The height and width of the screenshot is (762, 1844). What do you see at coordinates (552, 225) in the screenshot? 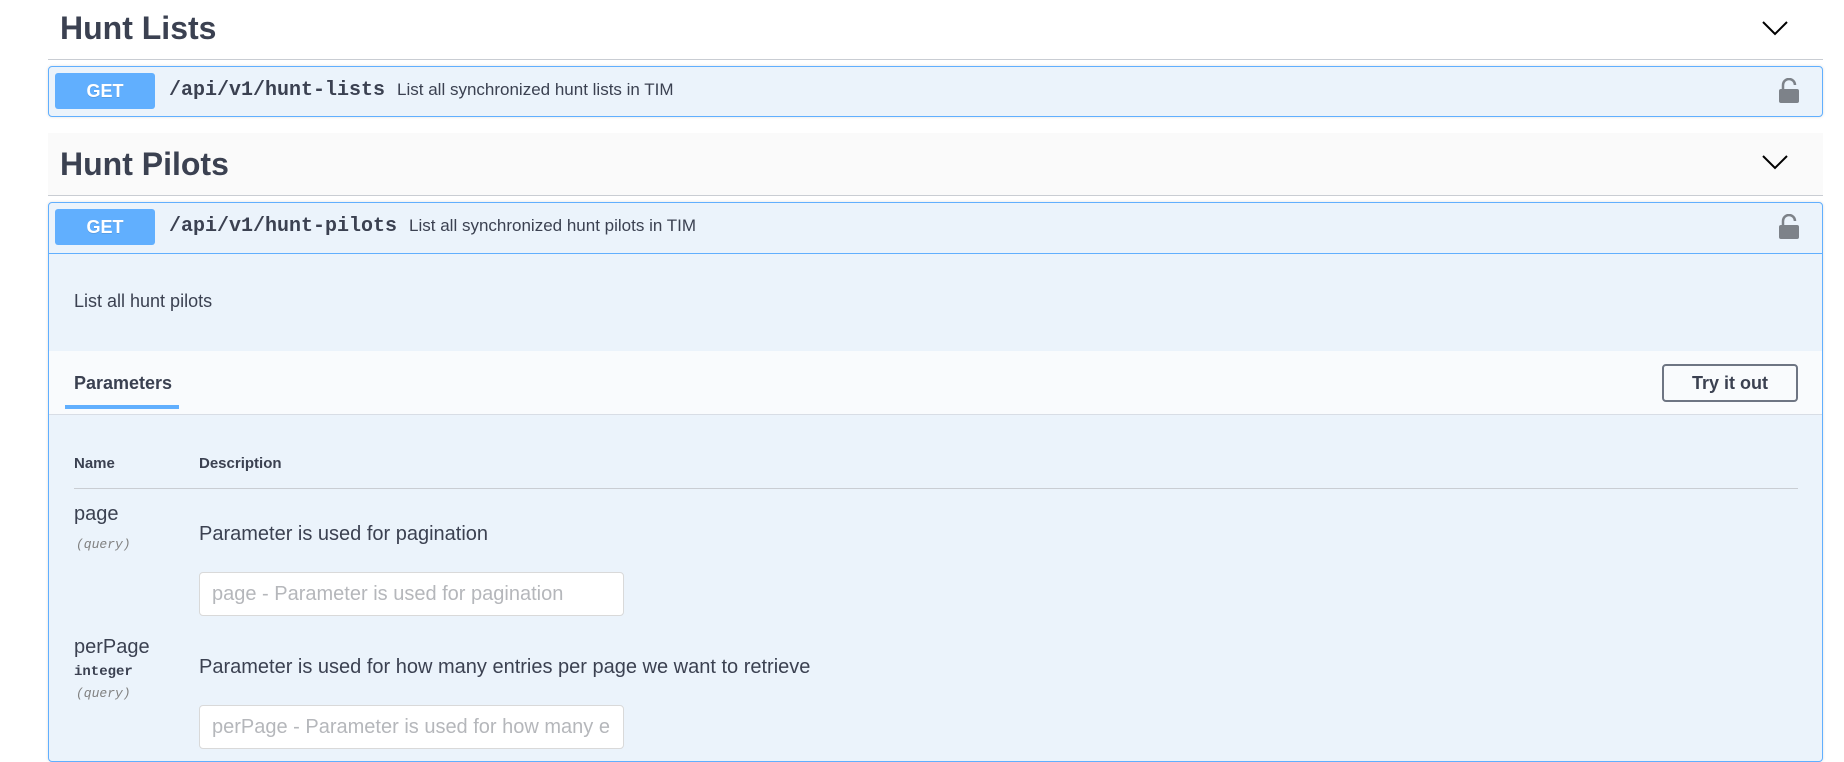
I see `summary-description: List all synchronized hunt pilots in TIM` at bounding box center [552, 225].